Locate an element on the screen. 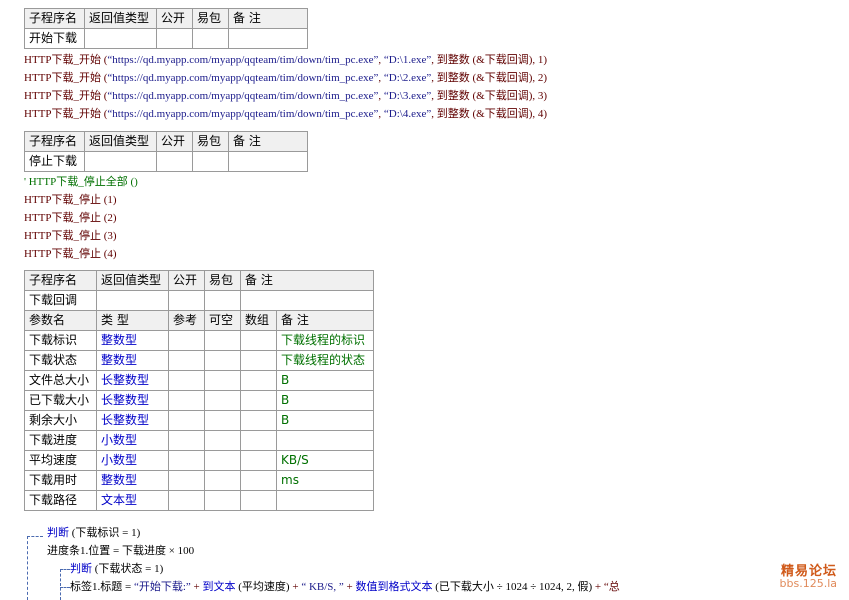 This screenshot has width=849, height=600. code-line-http-stop: HTTP下载_停止 (2) is located at coordinates (70, 218).